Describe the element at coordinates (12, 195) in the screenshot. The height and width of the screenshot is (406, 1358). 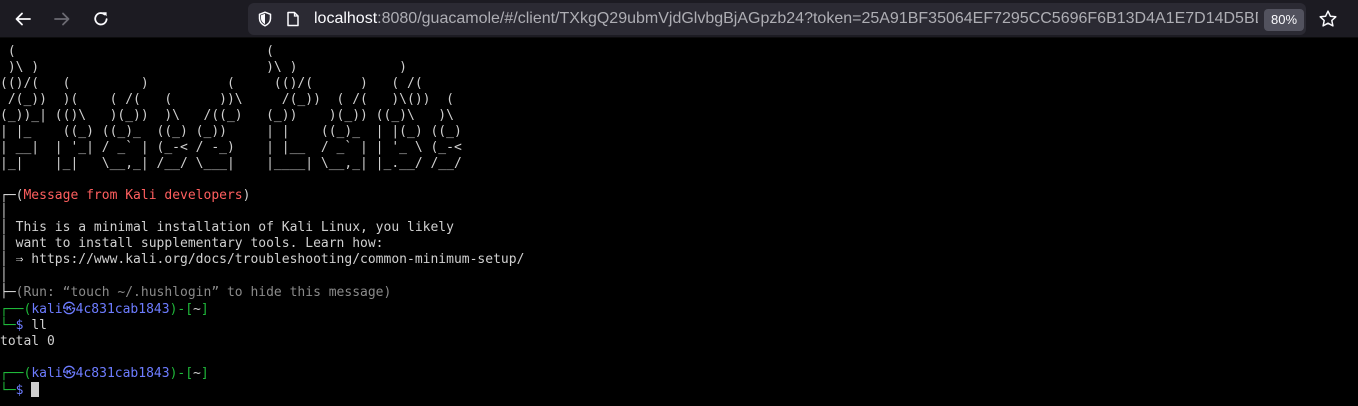
I see `box-corner-top: ┌─(` at that location.